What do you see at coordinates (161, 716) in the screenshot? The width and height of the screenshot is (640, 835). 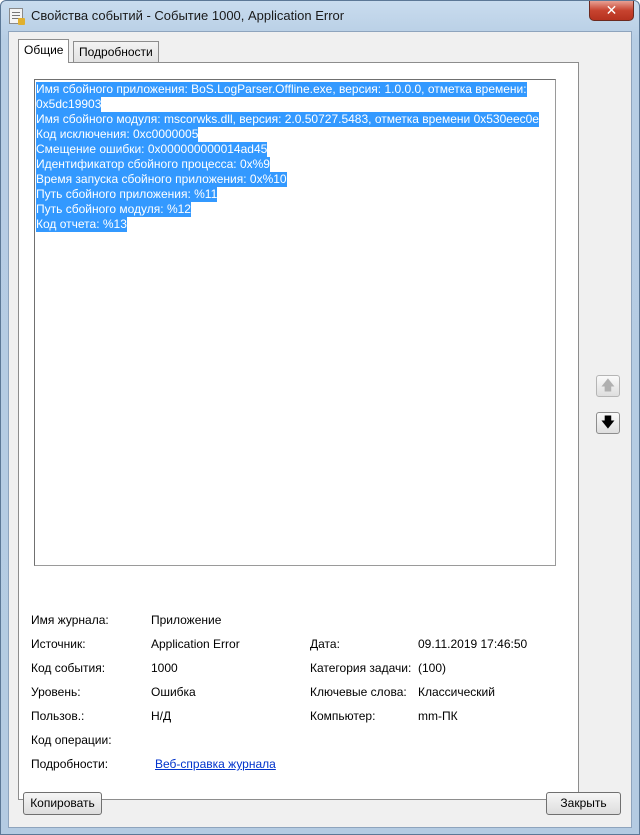 I see `user-value: Н/Д` at bounding box center [161, 716].